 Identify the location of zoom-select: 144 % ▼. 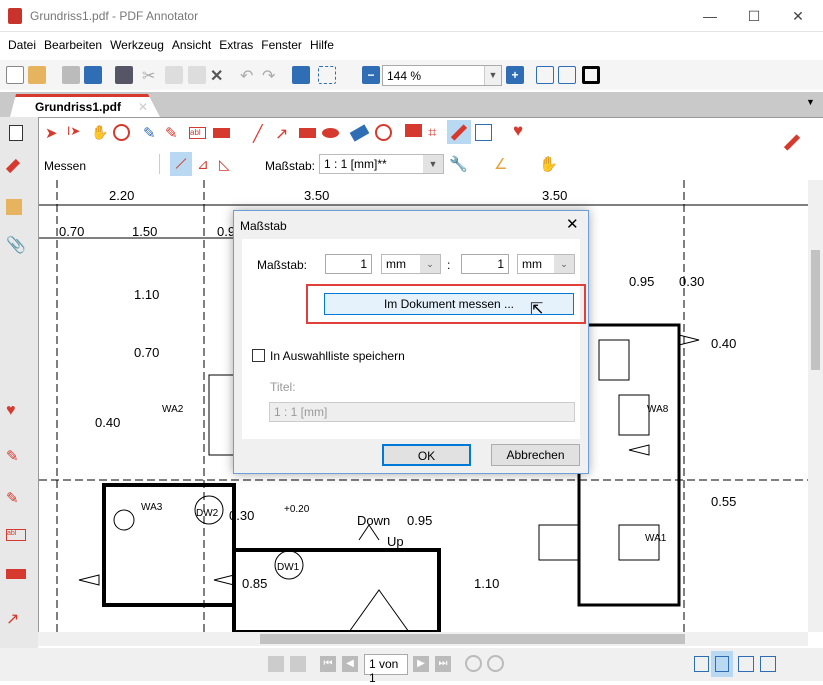
(442, 75).